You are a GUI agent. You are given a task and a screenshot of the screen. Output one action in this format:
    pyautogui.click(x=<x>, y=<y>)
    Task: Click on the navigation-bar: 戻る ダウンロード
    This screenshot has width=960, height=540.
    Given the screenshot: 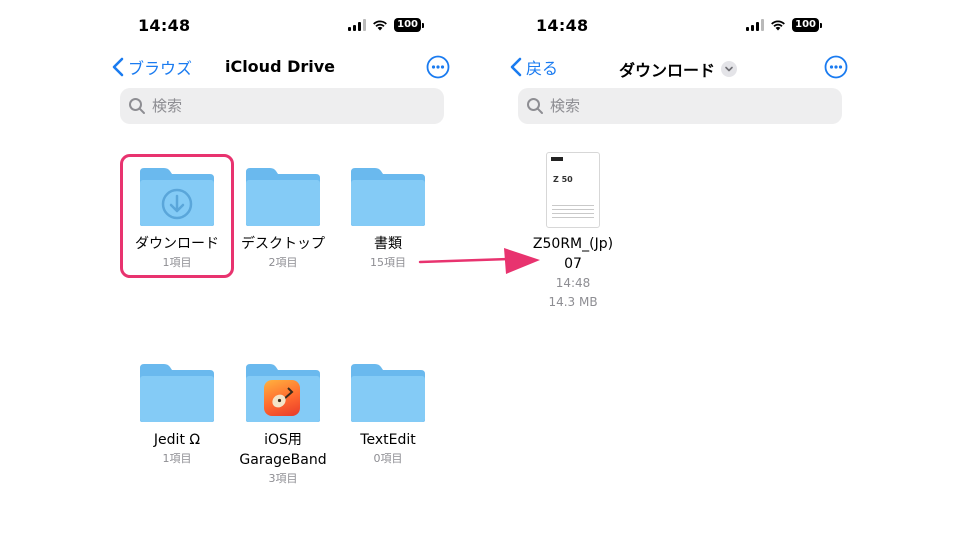 What is the action you would take?
    pyautogui.click(x=678, y=68)
    